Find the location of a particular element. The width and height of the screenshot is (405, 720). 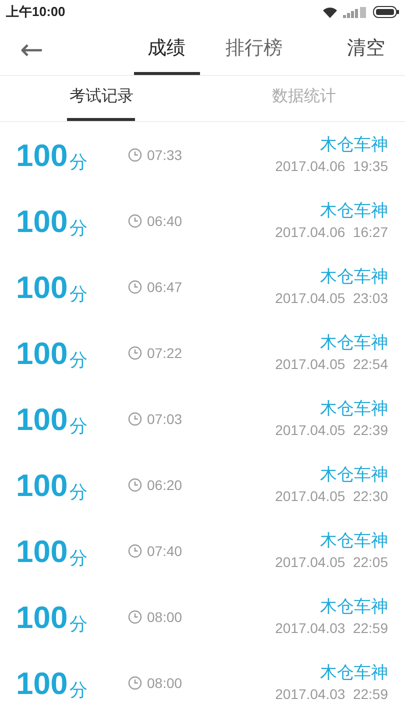

record-date: 2017.04.05 22:05 is located at coordinates (331, 562).